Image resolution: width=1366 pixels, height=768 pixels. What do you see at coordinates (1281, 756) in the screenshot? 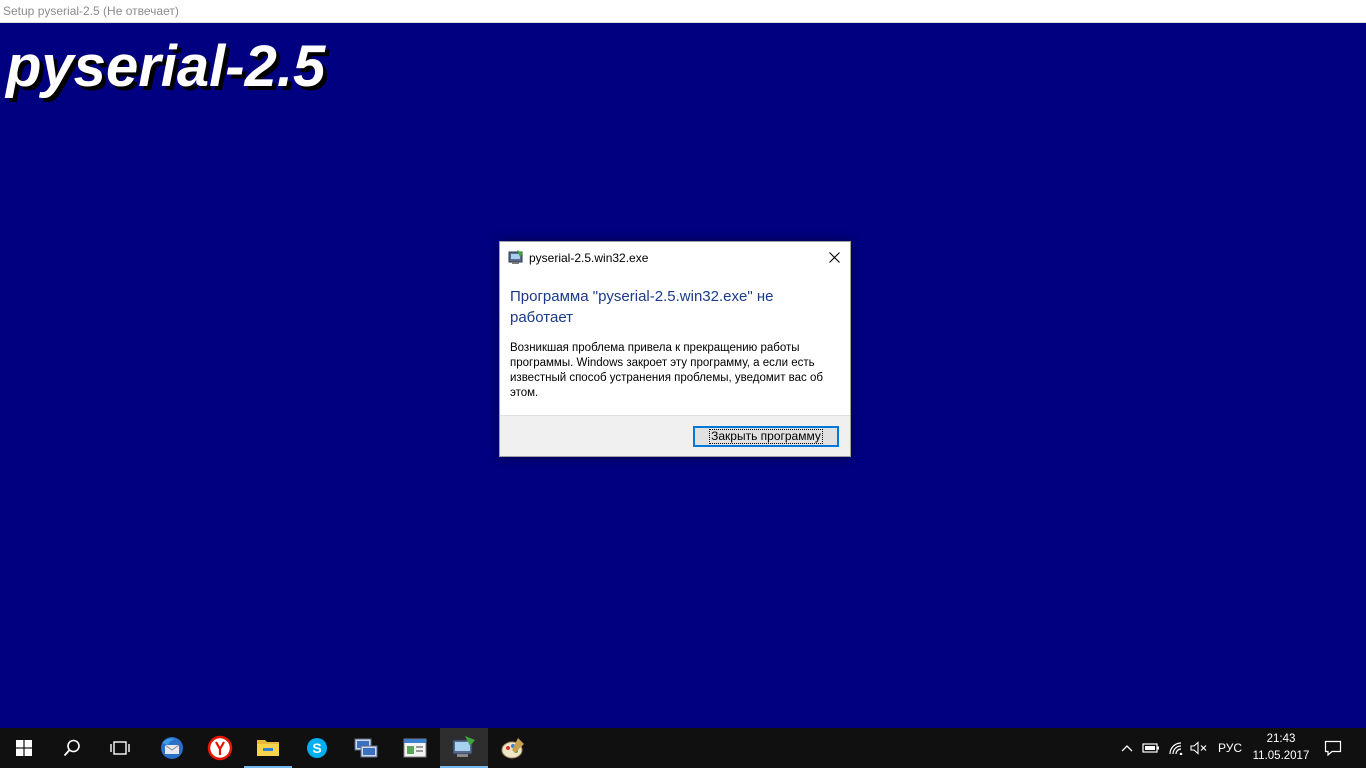
I see `clock-date: 11.05.2017` at bounding box center [1281, 756].